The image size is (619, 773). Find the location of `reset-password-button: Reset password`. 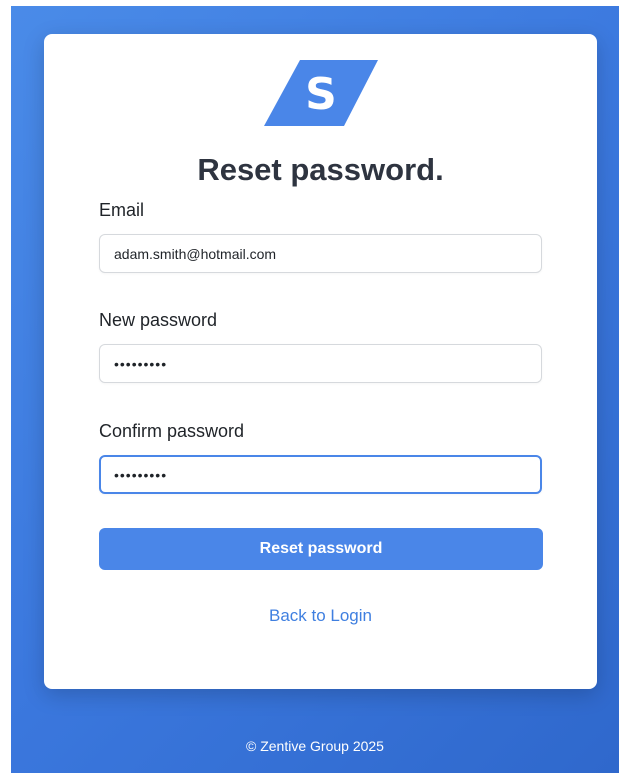

reset-password-button: Reset password is located at coordinates (321, 549).